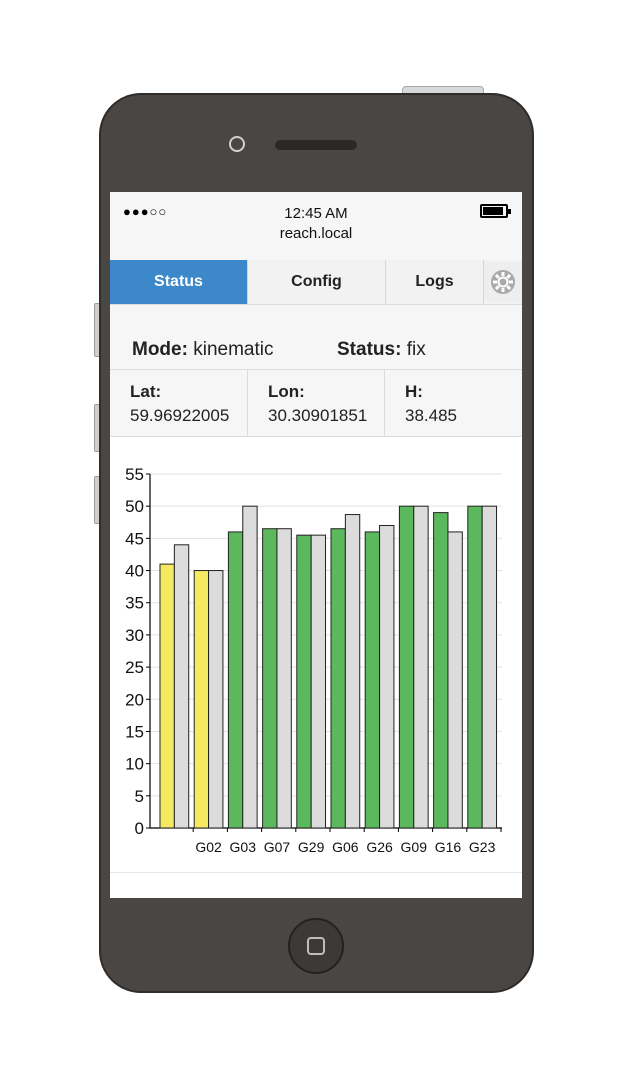 Image resolution: width=617 pixels, height=1083 pixels. What do you see at coordinates (381, 349) in the screenshot?
I see `status-info: Status: fix` at bounding box center [381, 349].